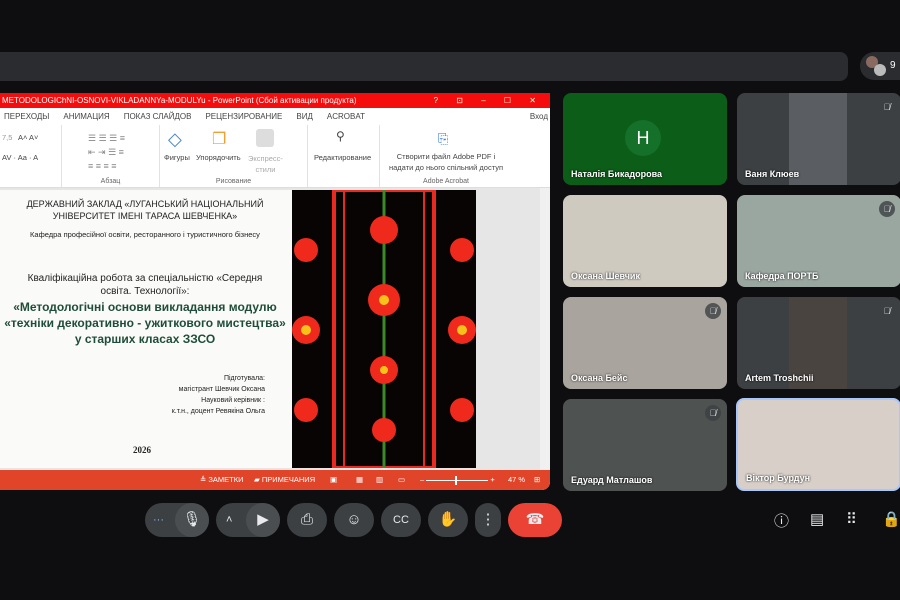 This screenshot has width=900, height=600. I want to click on reading-view-icon: ▥, so click(379, 480).